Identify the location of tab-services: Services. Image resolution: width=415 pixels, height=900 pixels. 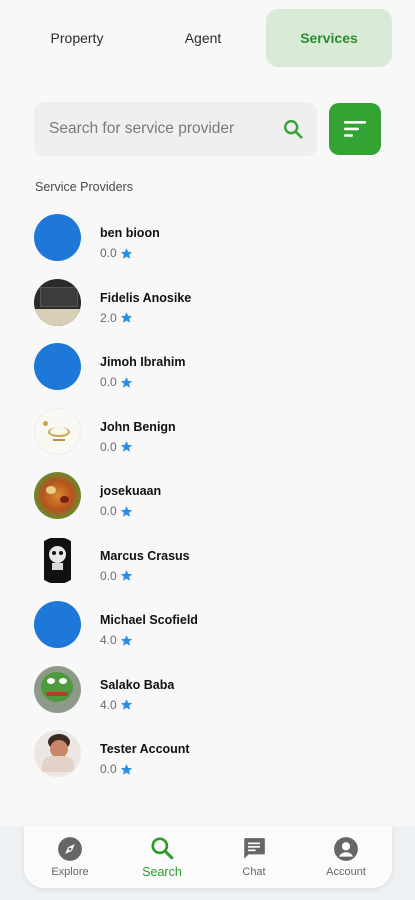
(329, 38).